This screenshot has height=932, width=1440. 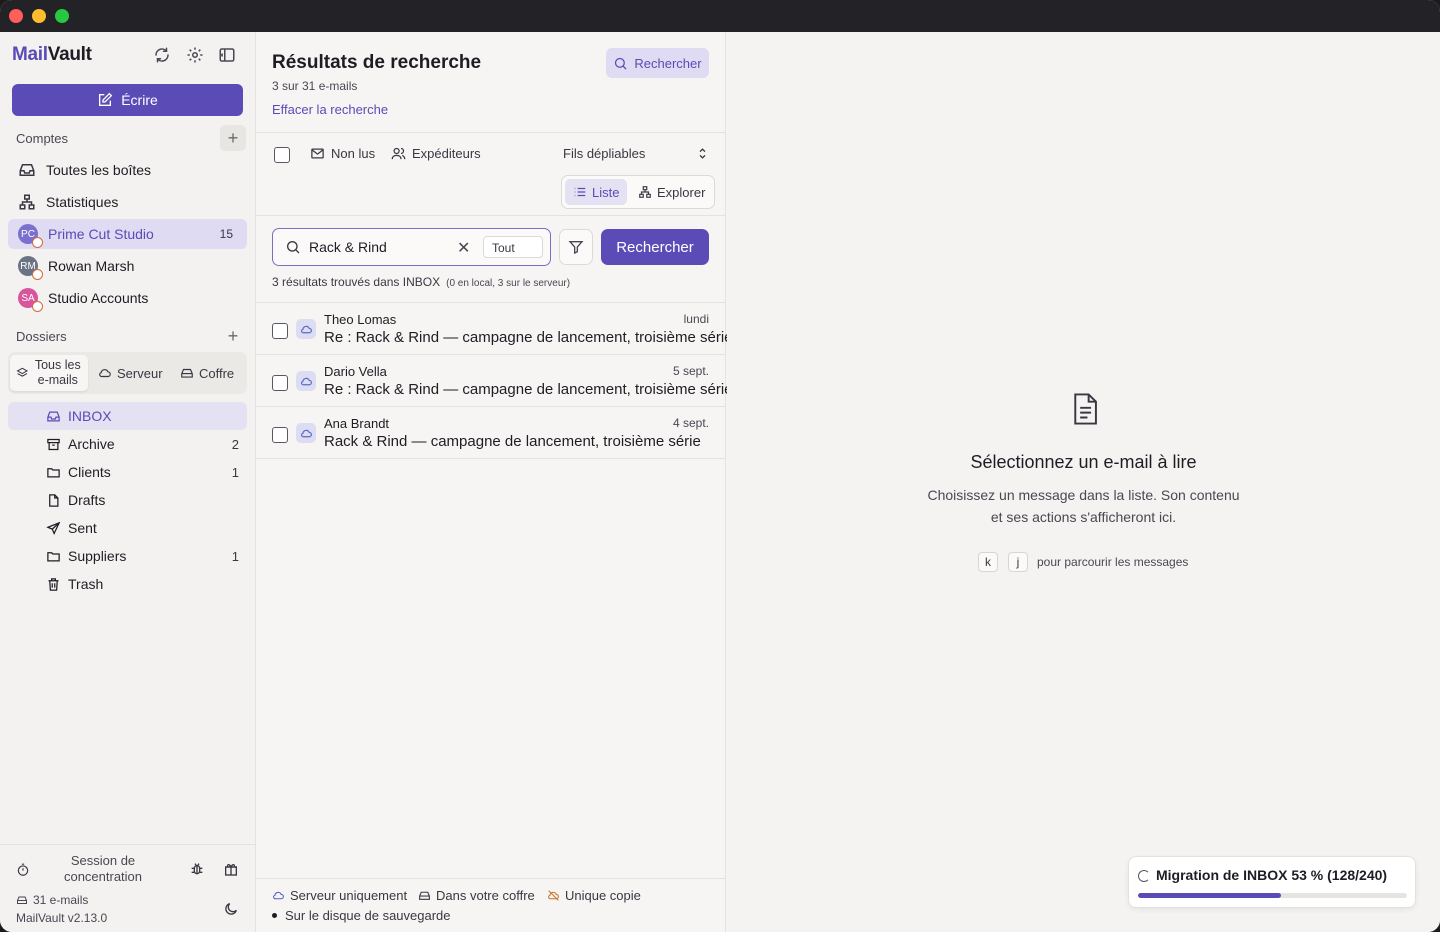 I want to click on clear-search-link: Effacer la recherche, so click(x=330, y=109).